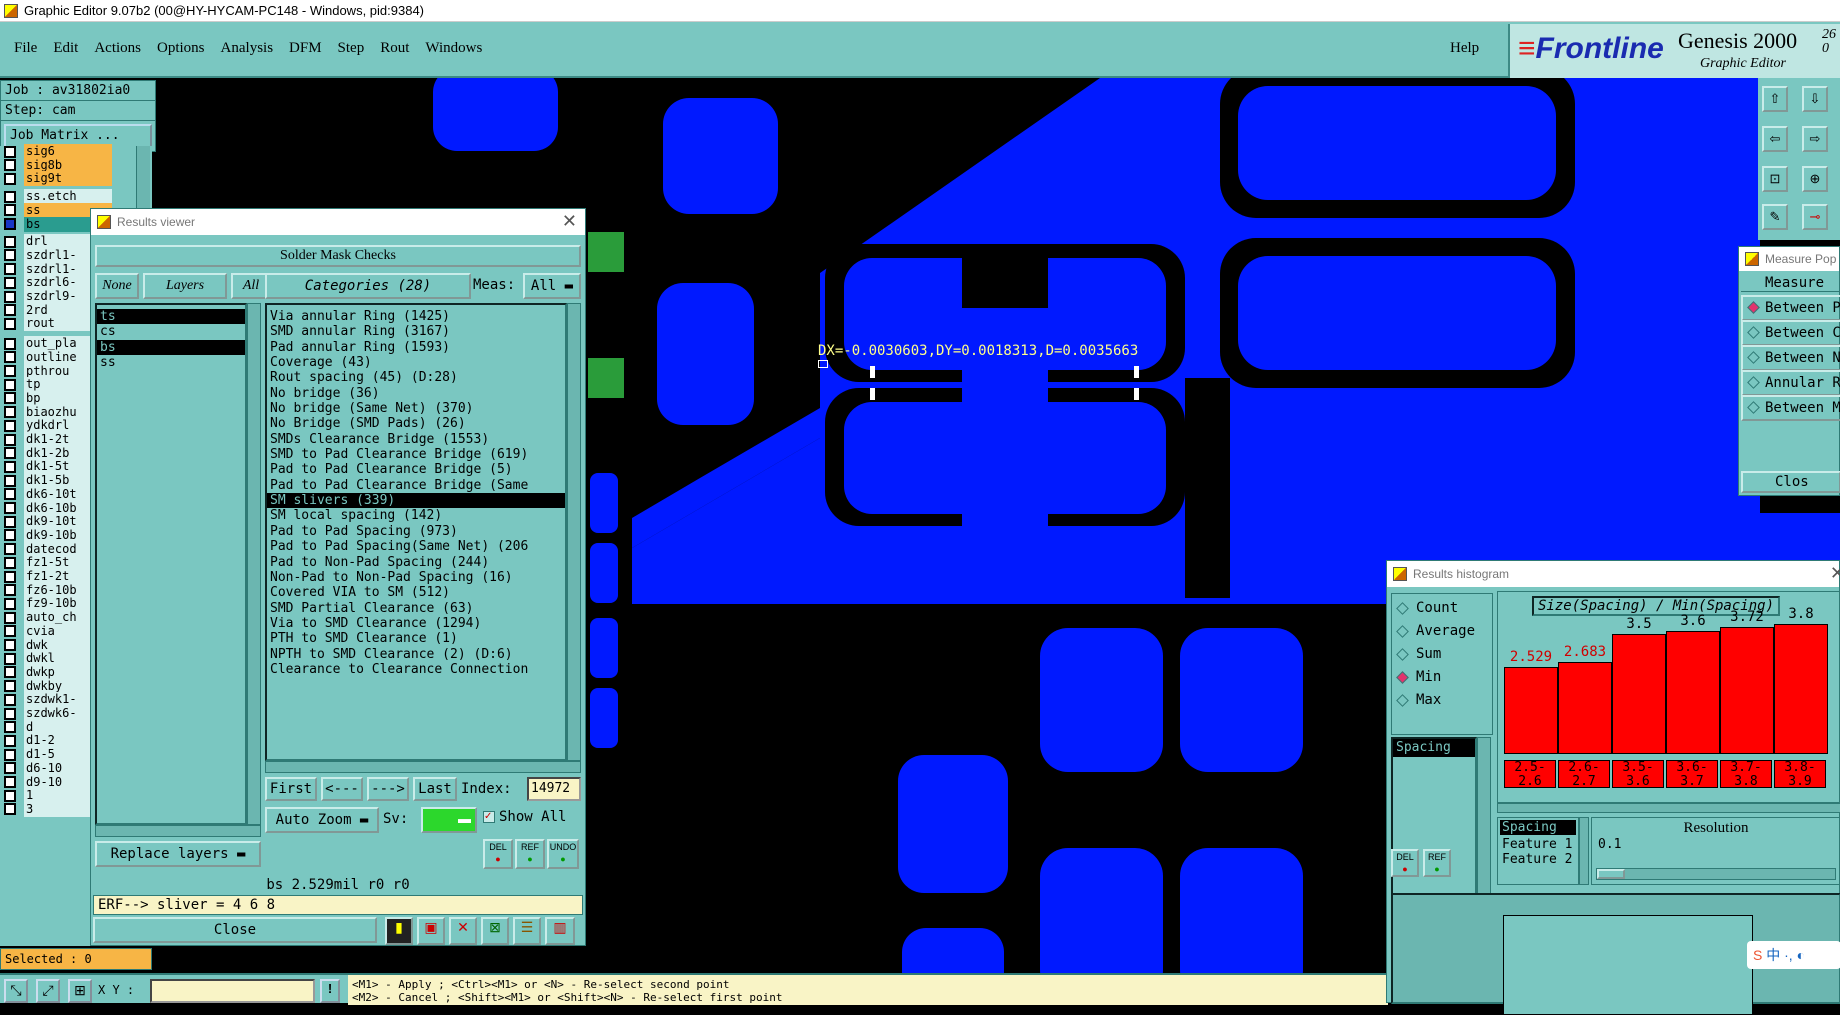 The height and width of the screenshot is (1015, 1840). Describe the element at coordinates (1775, 139) in the screenshot. I see `pan-left-icon: ⇦` at that location.